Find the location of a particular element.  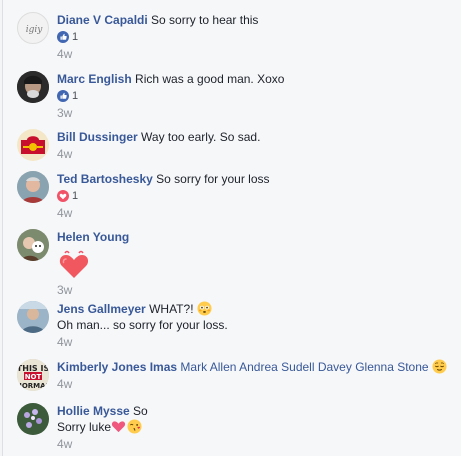

comment-text: Rich was a good man. Xoxo is located at coordinates (210, 79).